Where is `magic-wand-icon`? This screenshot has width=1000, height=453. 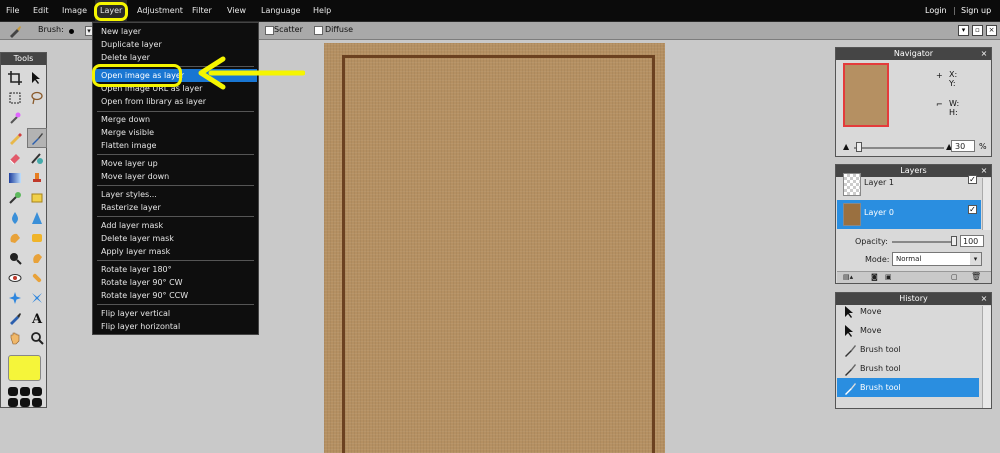
magic-wand-icon is located at coordinates (15, 118).